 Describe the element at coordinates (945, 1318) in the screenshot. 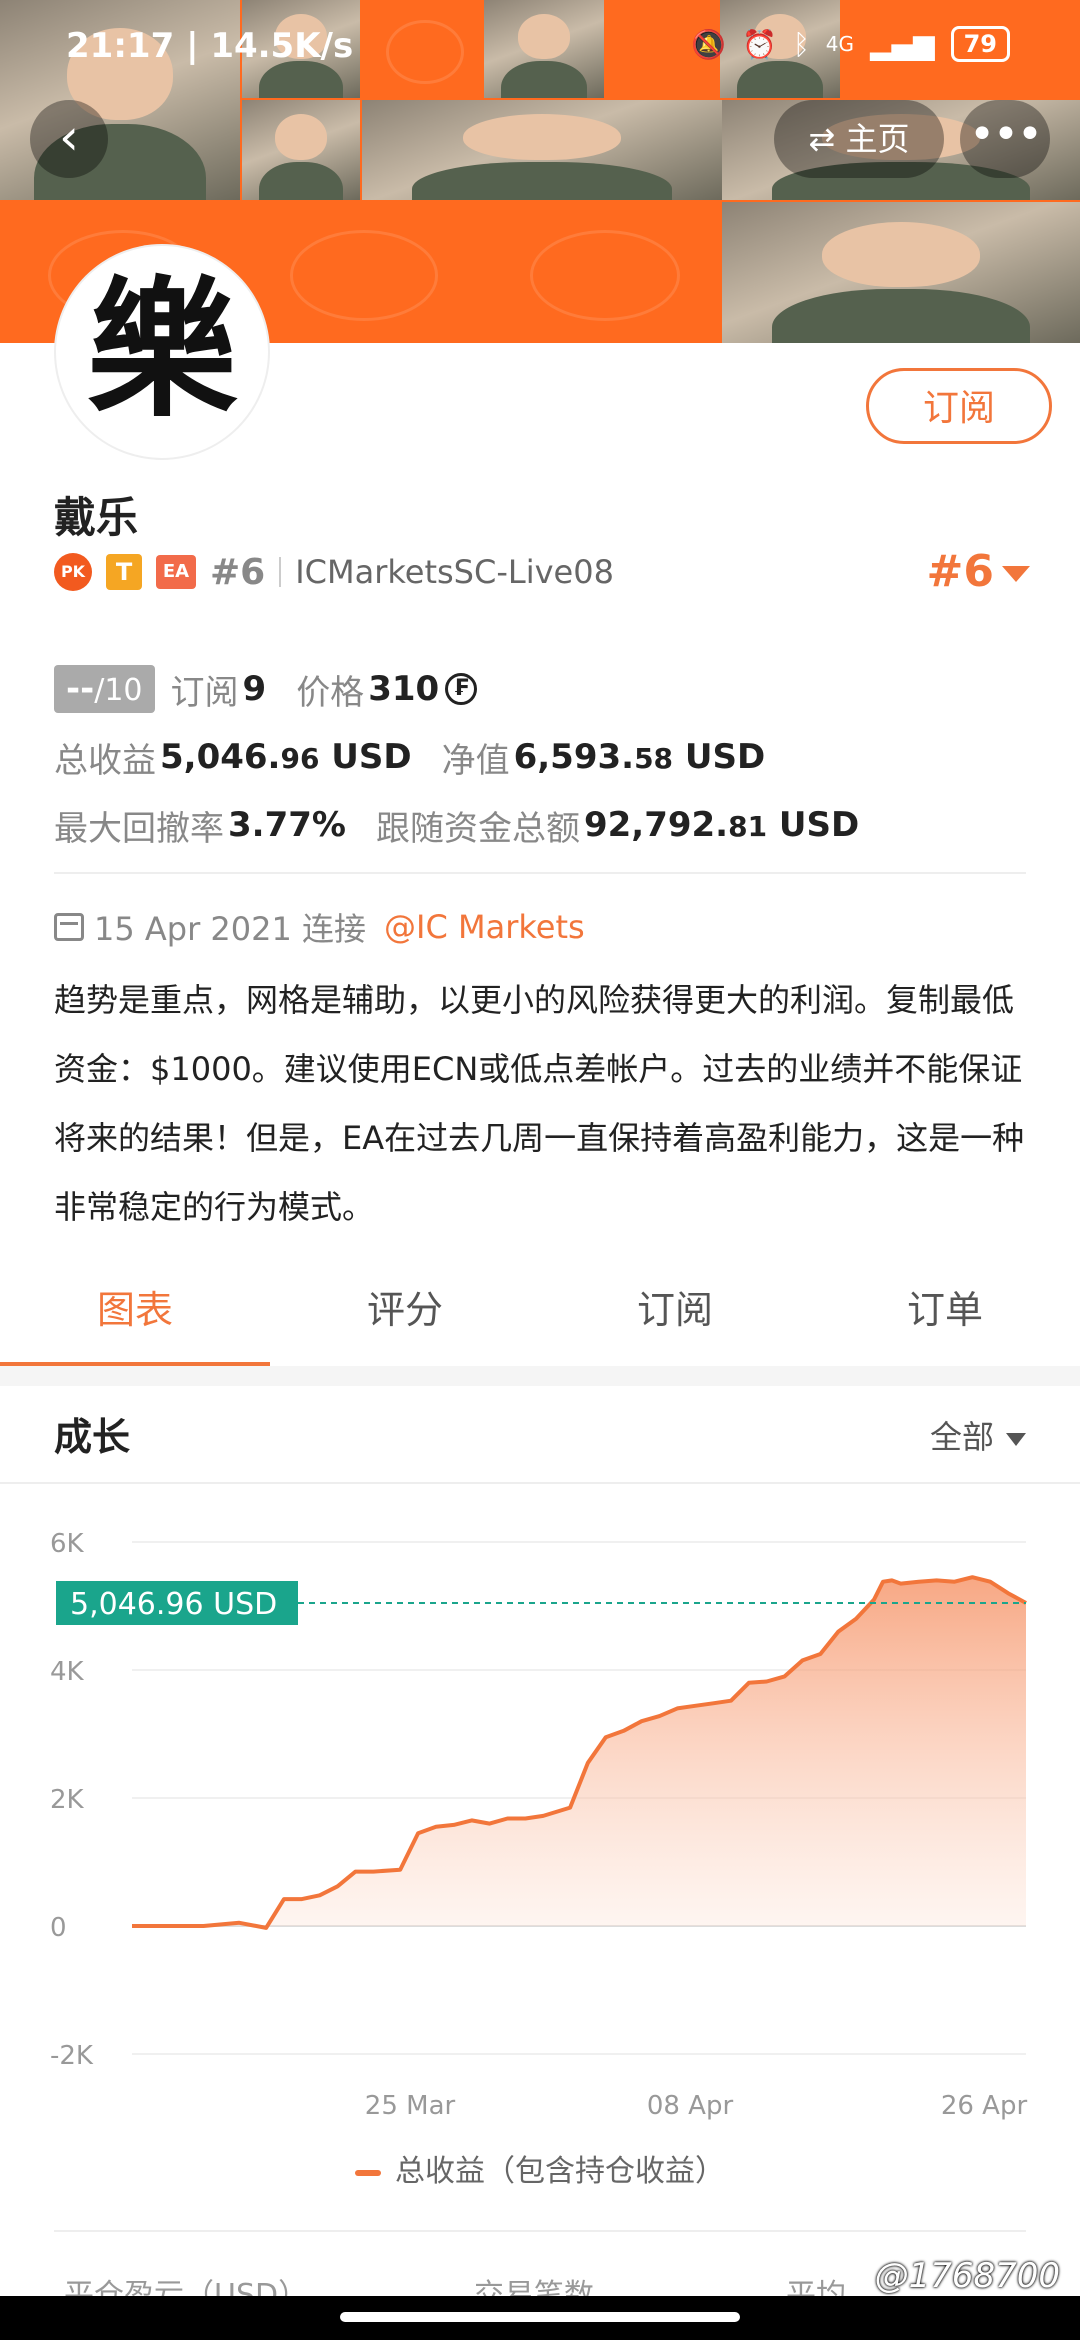

I see `tab-orders: 订单` at that location.